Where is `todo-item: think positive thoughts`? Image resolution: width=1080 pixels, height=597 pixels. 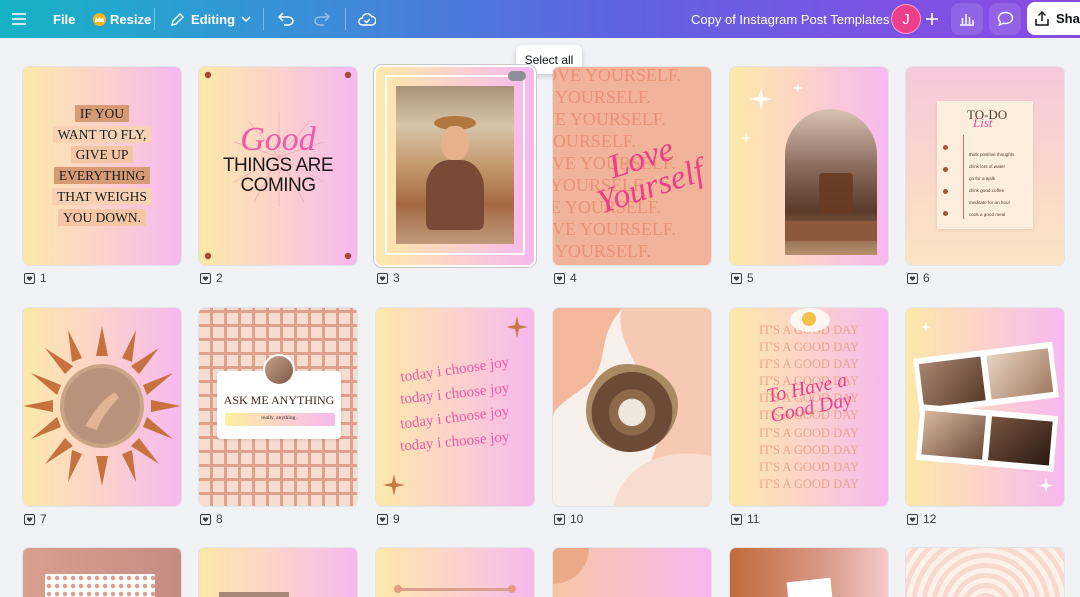 todo-item: think positive thoughts is located at coordinates (992, 154).